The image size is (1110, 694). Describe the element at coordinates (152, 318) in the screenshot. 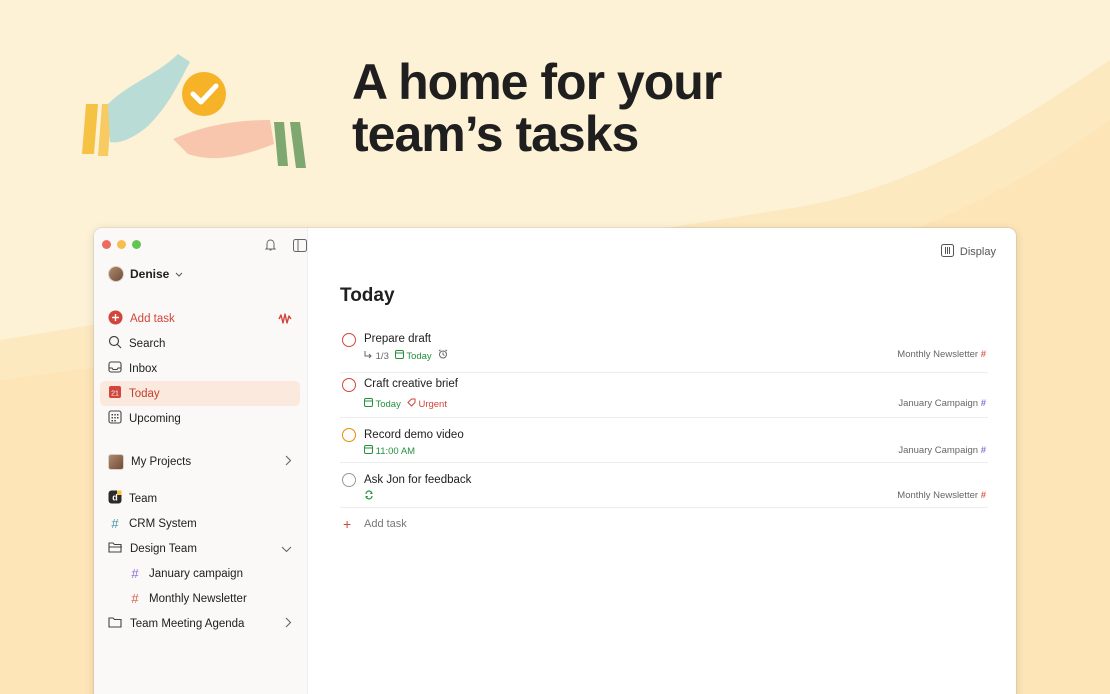

I see `sidebar-item-label: Add task` at that location.